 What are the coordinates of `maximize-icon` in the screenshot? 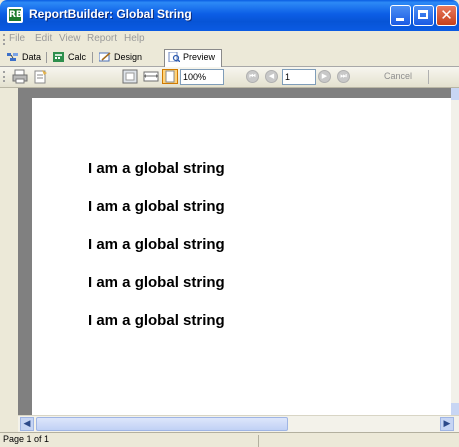 It's located at (423, 14).